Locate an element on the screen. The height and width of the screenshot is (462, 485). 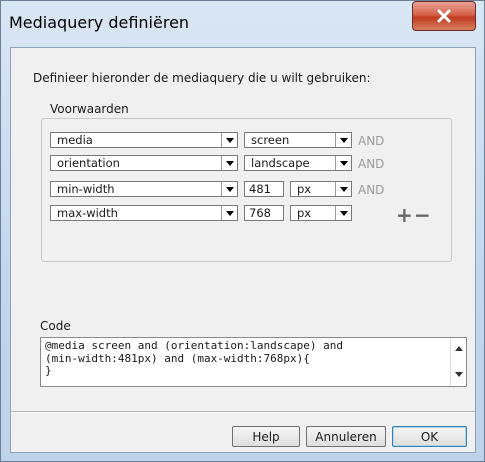
dialog-title: Mediaquery definiëren is located at coordinates (99, 22).